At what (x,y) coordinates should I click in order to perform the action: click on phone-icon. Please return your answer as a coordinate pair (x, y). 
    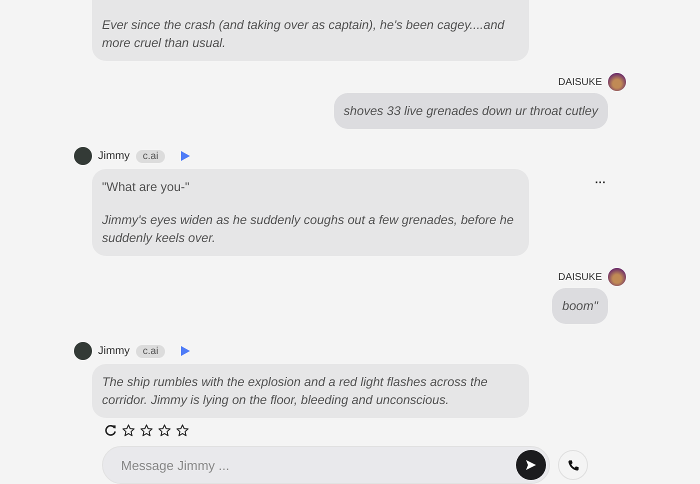
    Looking at the image, I should click on (573, 465).